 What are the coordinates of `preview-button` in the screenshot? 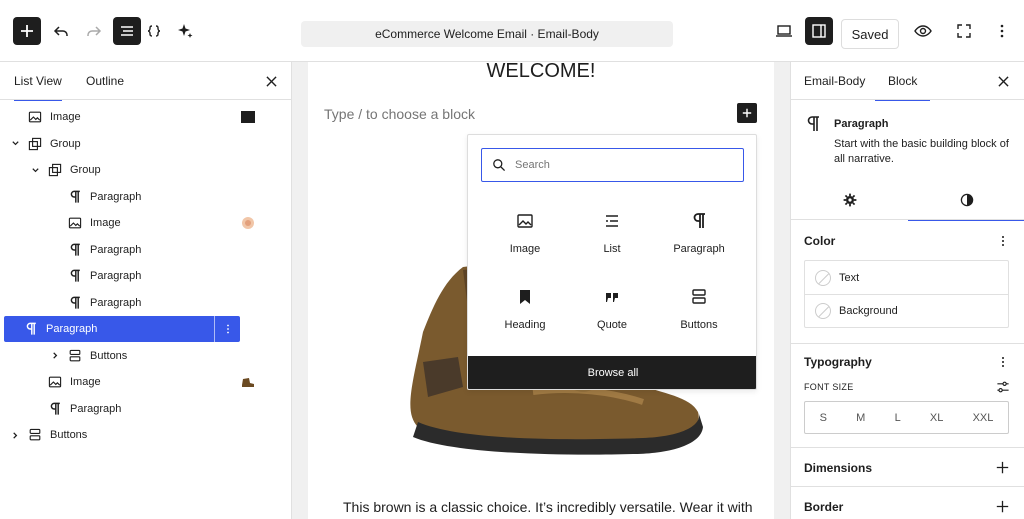 It's located at (923, 31).